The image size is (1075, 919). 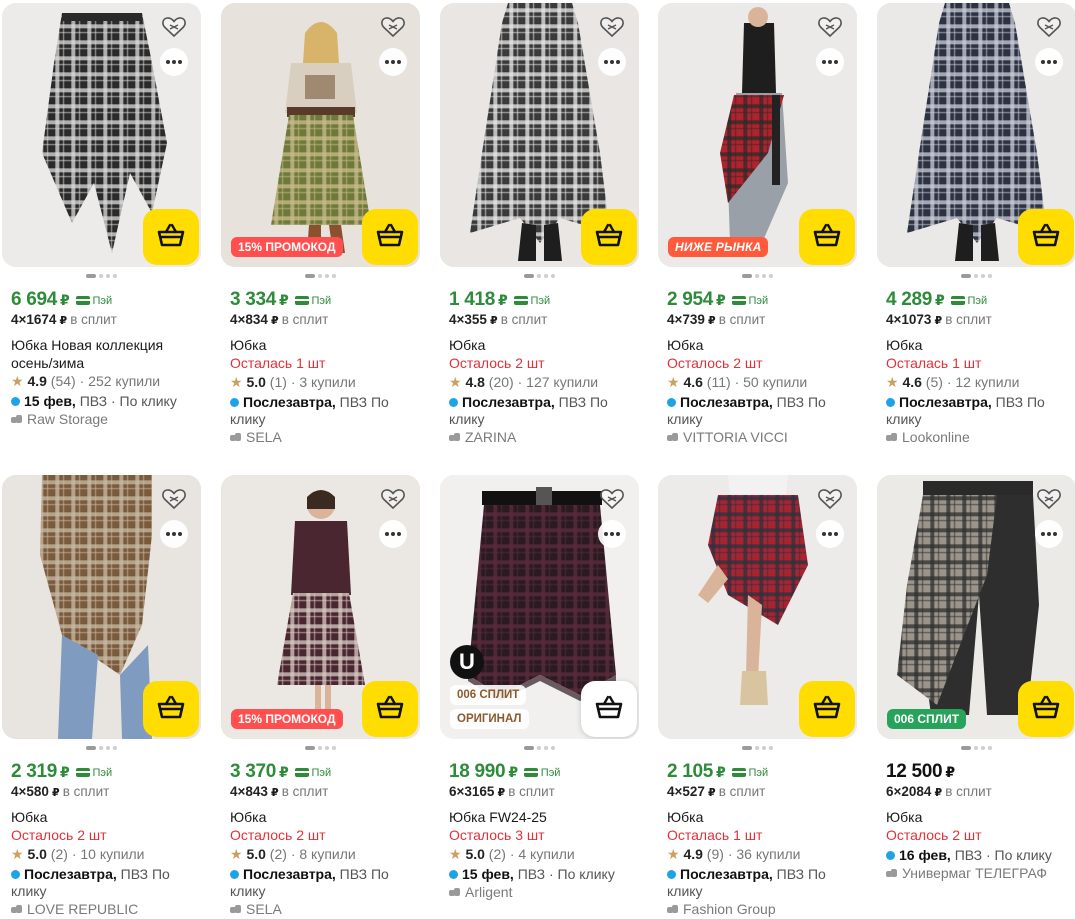 What do you see at coordinates (101, 909) in the screenshot?
I see `seller-name: LOVE REPUBLIC` at bounding box center [101, 909].